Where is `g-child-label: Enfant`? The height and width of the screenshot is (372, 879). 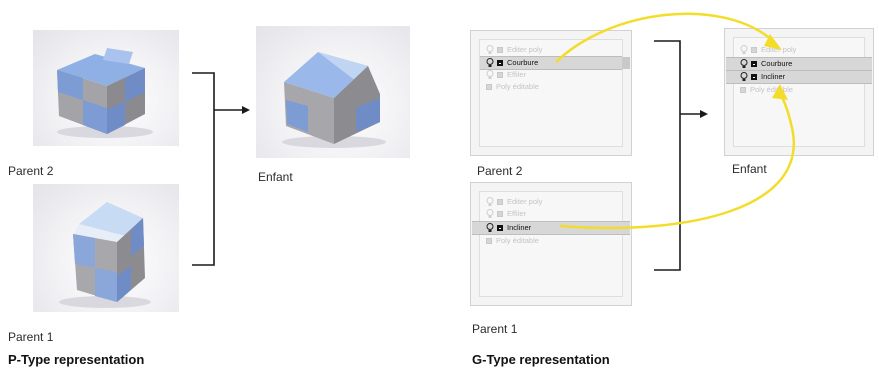 g-child-label: Enfant is located at coordinates (749, 169).